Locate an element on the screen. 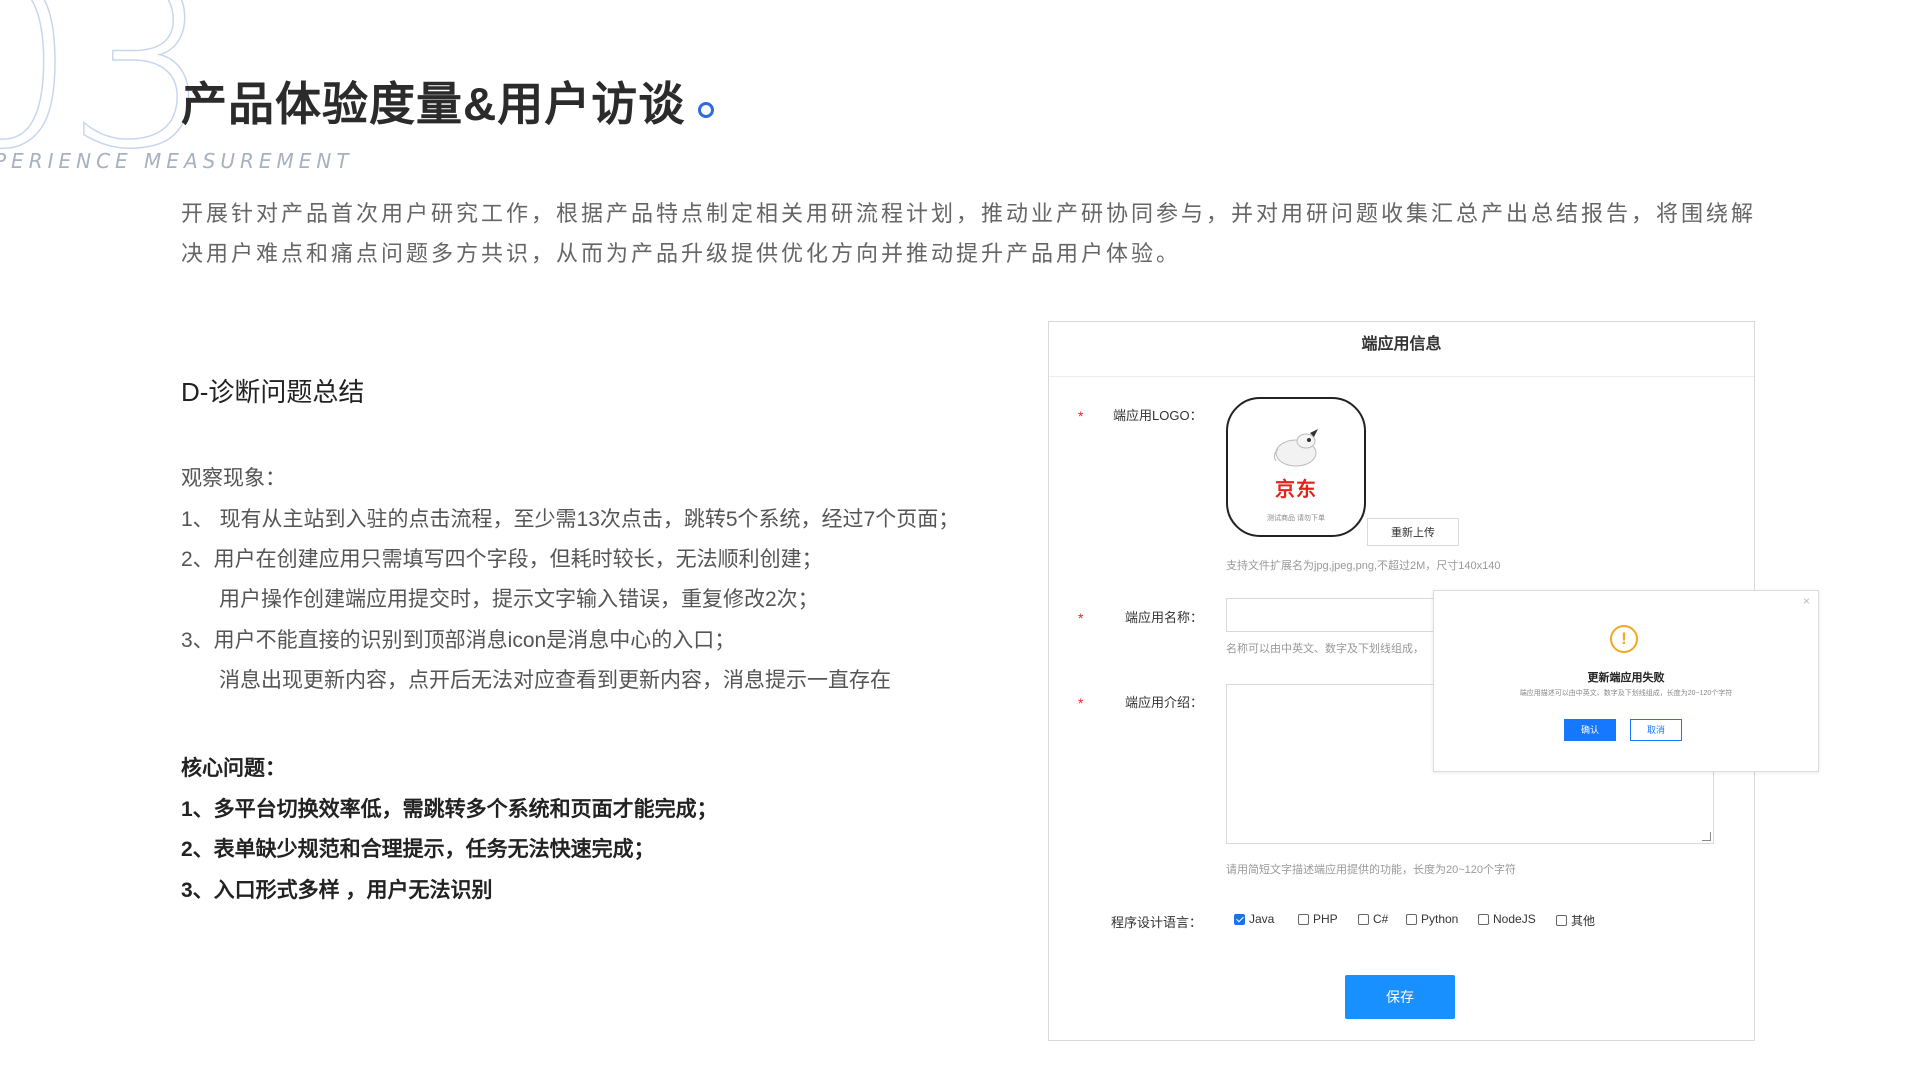 Image resolution: width=1920 pixels, height=1080 pixels. cancel-button: 取消 is located at coordinates (1656, 730).